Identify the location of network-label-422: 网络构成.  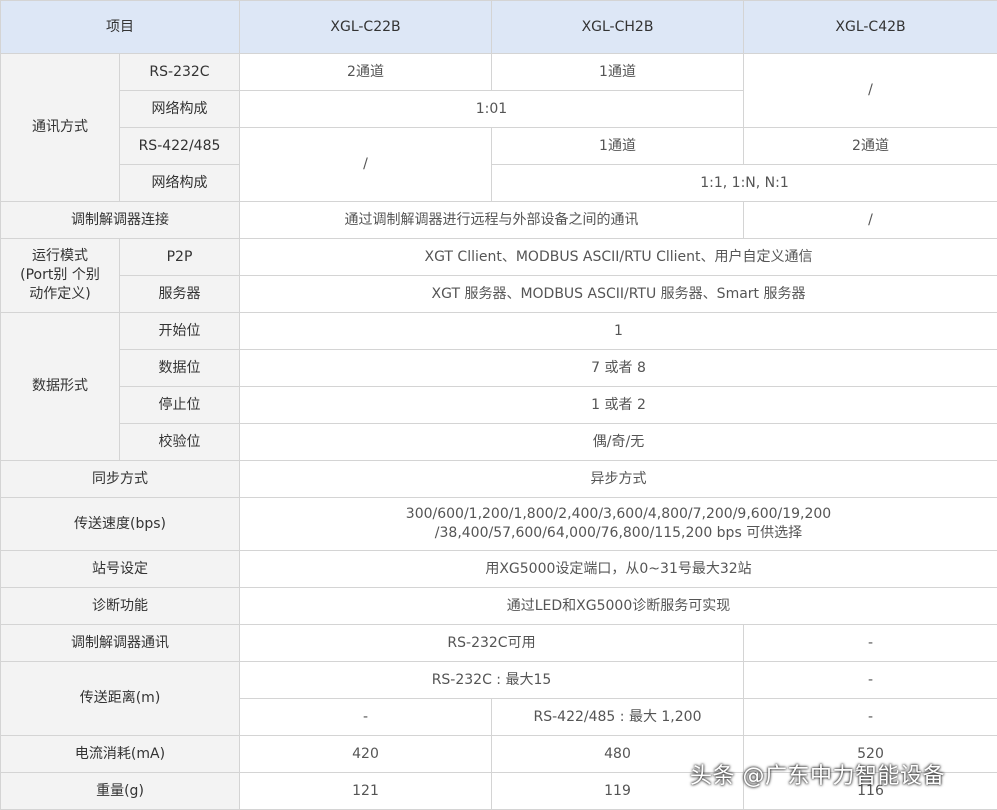
(180, 183).